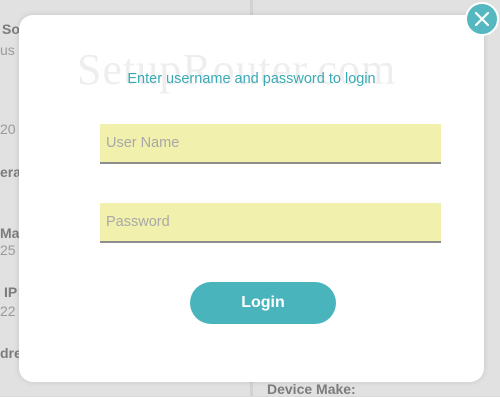 This screenshot has height=397, width=500. What do you see at coordinates (8, 129) in the screenshot?
I see `background-text-fragment: 20` at bounding box center [8, 129].